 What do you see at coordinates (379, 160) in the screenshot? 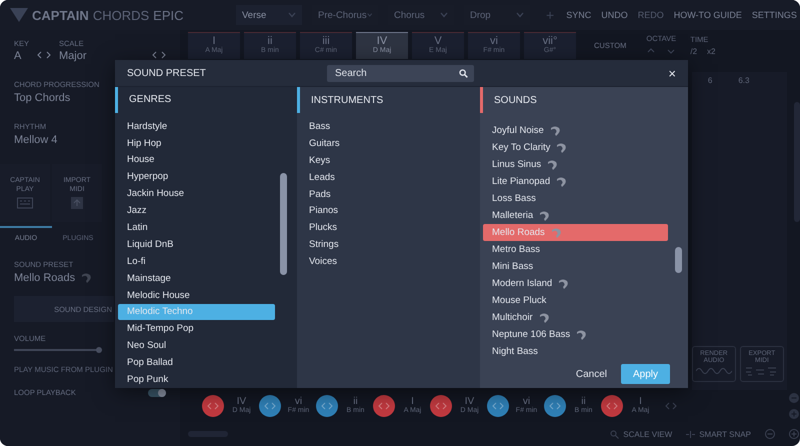
I see `instrument-item: Keys` at bounding box center [379, 160].